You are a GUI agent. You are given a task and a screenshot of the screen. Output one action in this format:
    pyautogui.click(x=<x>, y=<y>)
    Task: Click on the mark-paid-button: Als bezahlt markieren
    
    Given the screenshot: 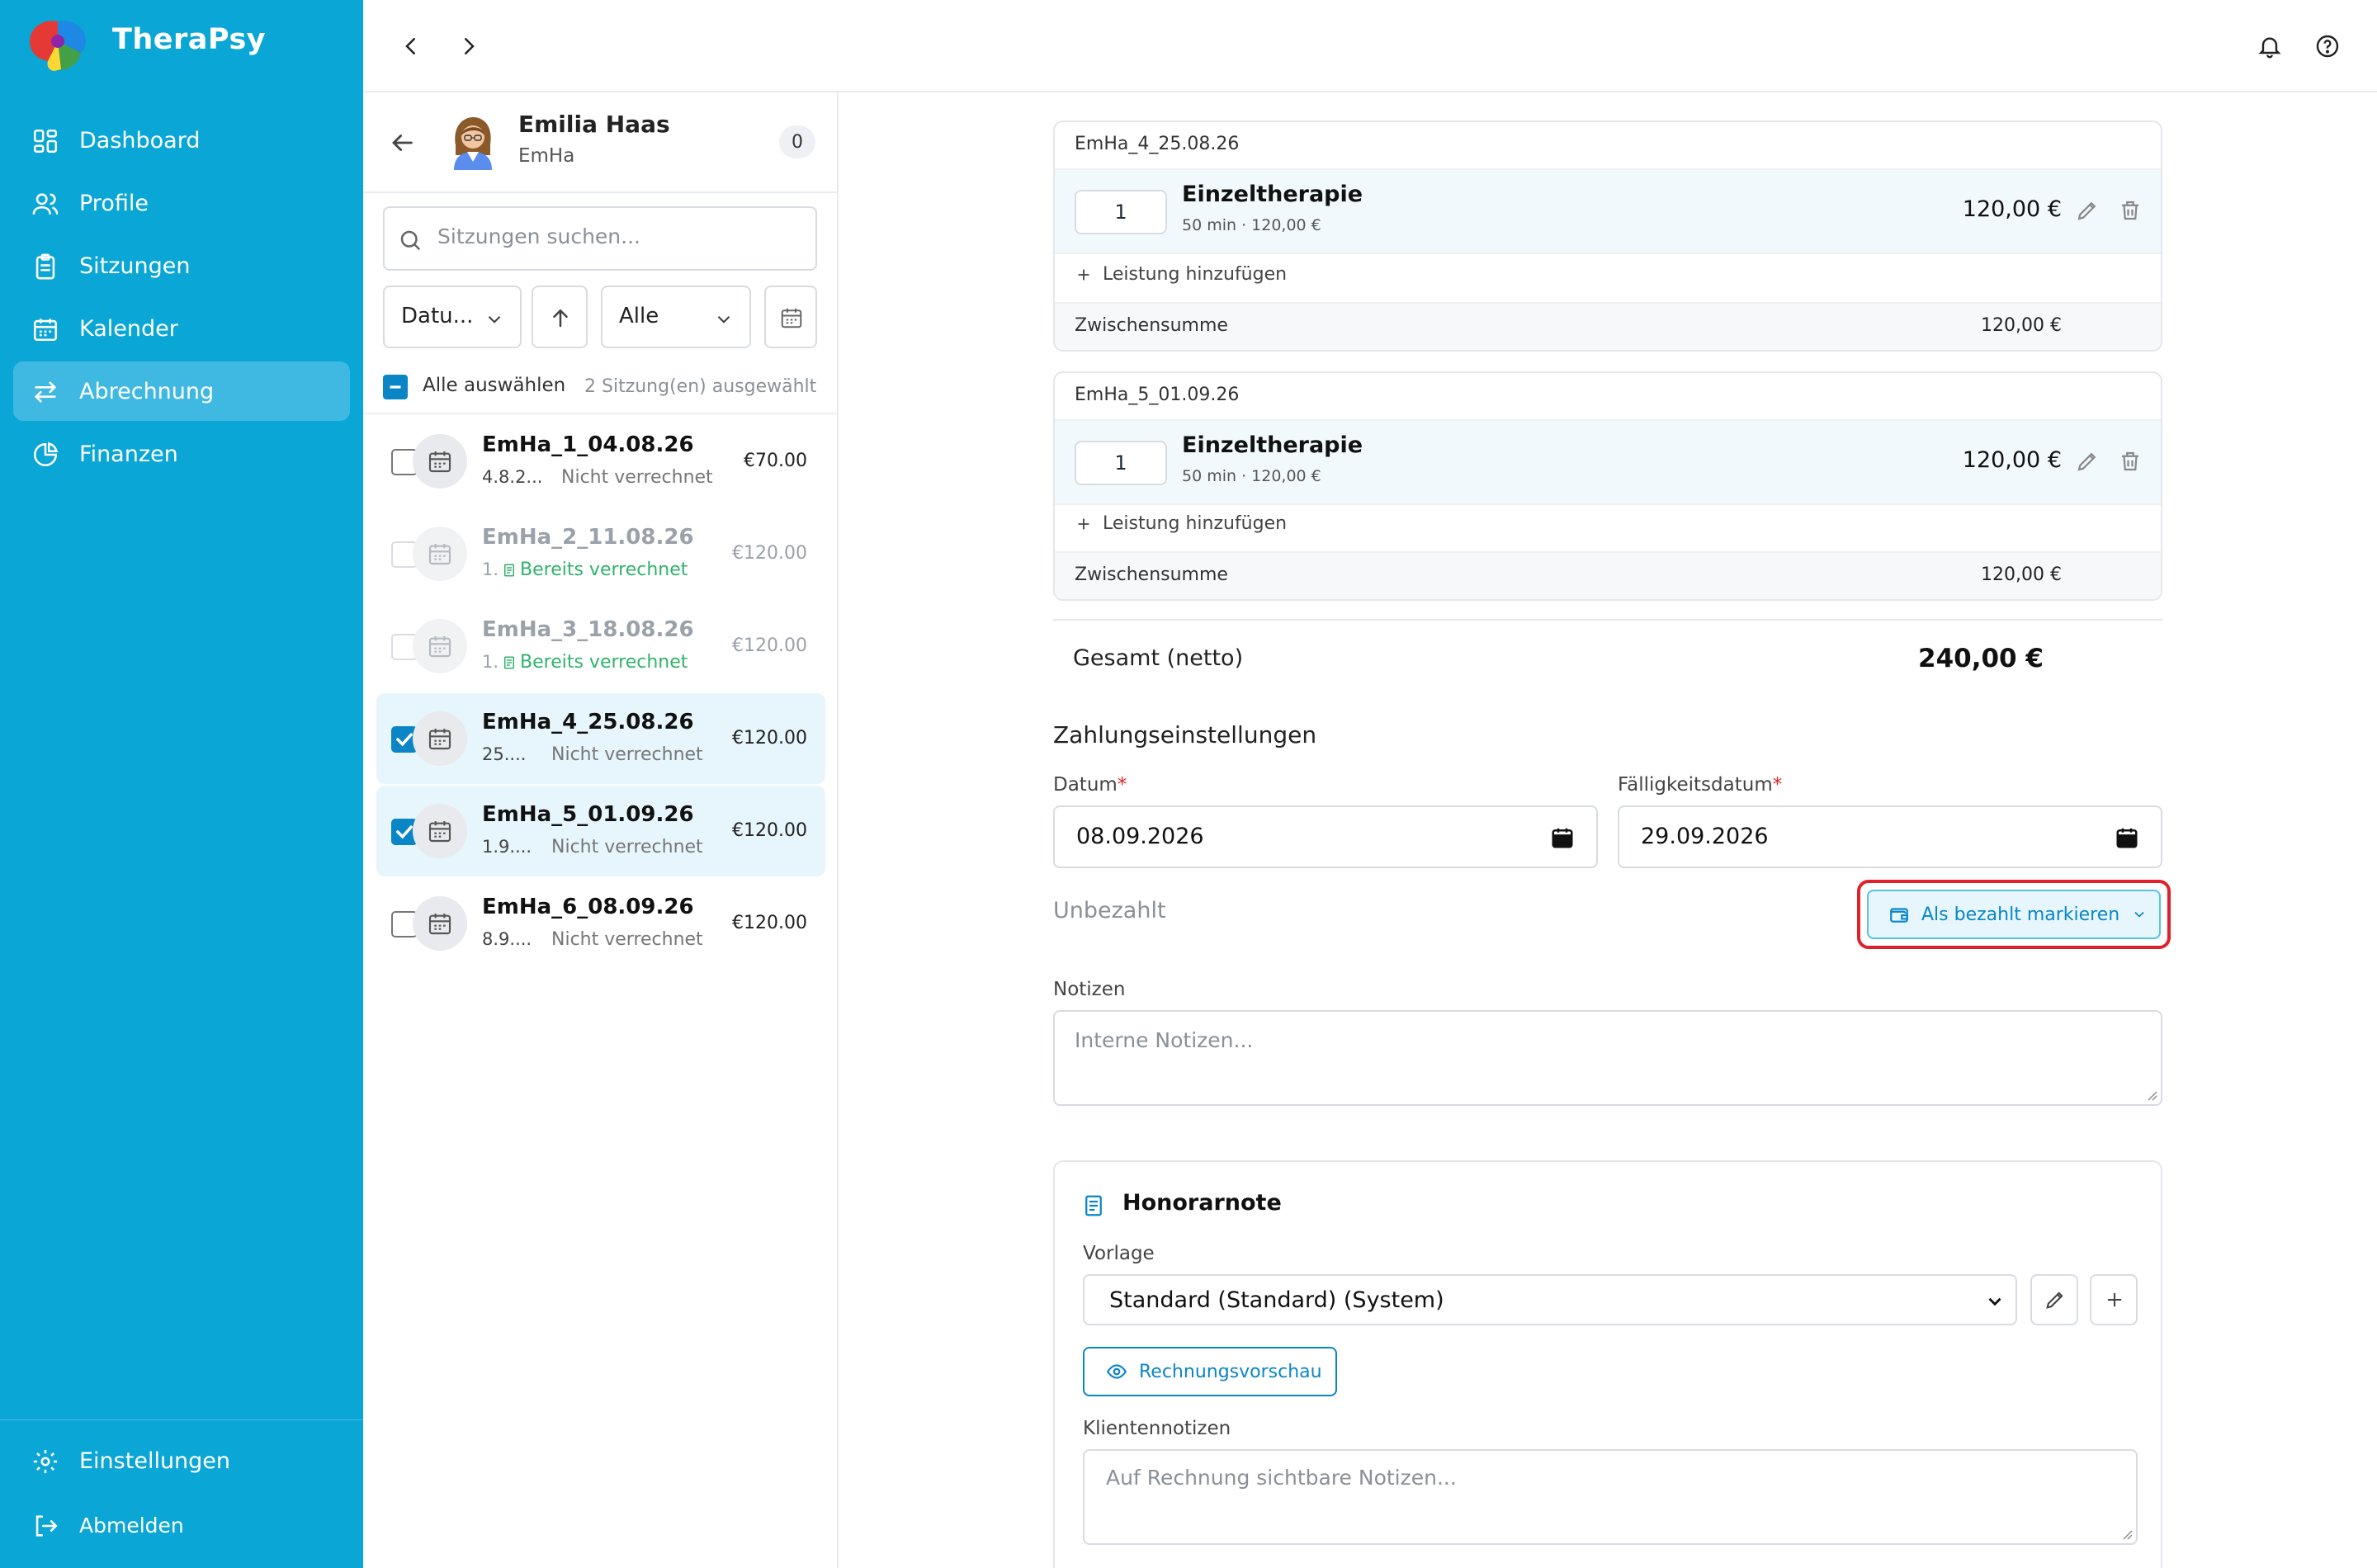 What is the action you would take?
    pyautogui.click(x=2014, y=914)
    